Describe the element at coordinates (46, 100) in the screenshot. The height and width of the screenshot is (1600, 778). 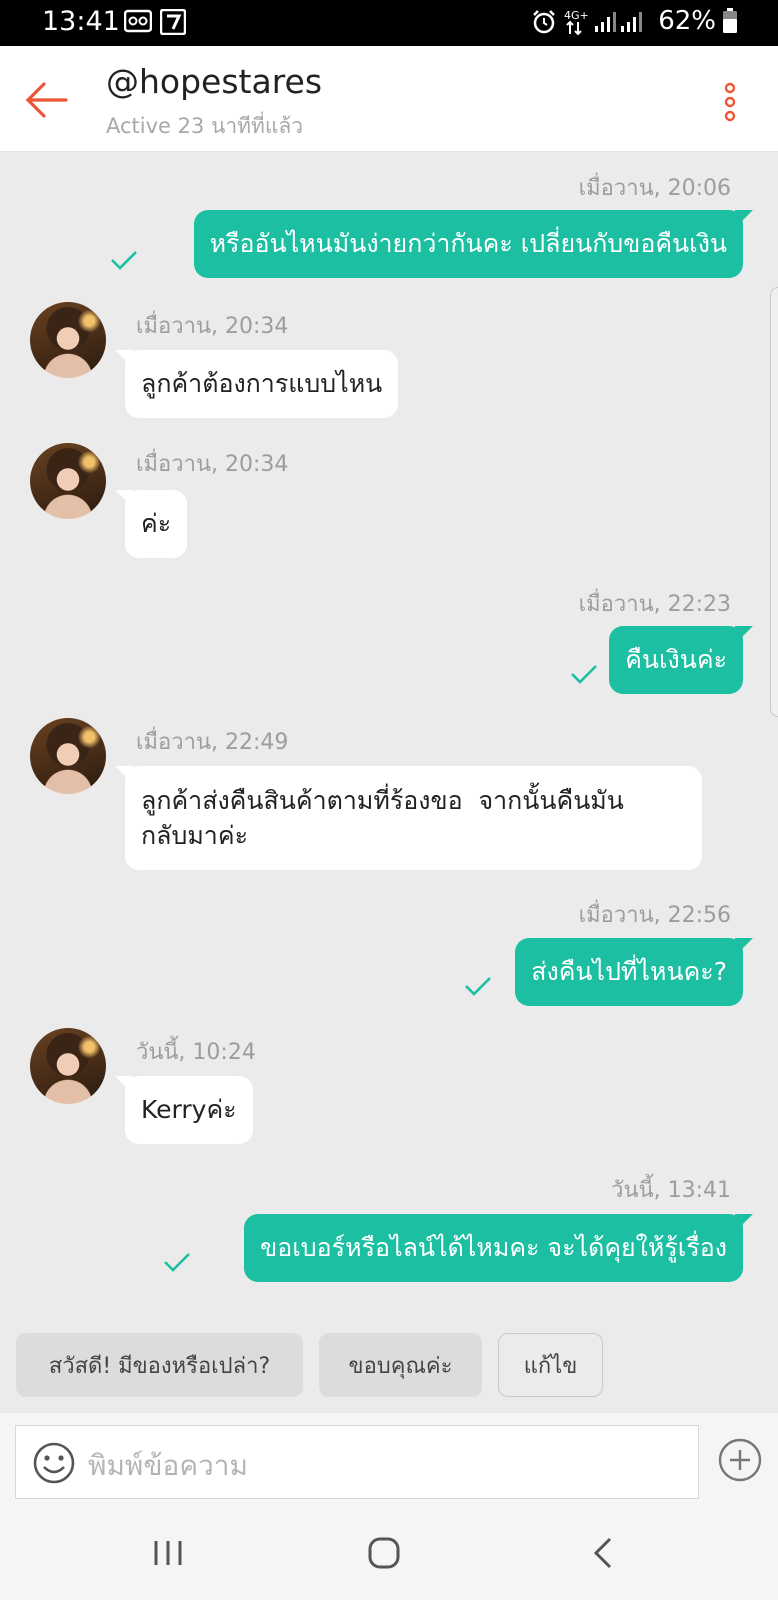
I see `back-arrow-icon` at that location.